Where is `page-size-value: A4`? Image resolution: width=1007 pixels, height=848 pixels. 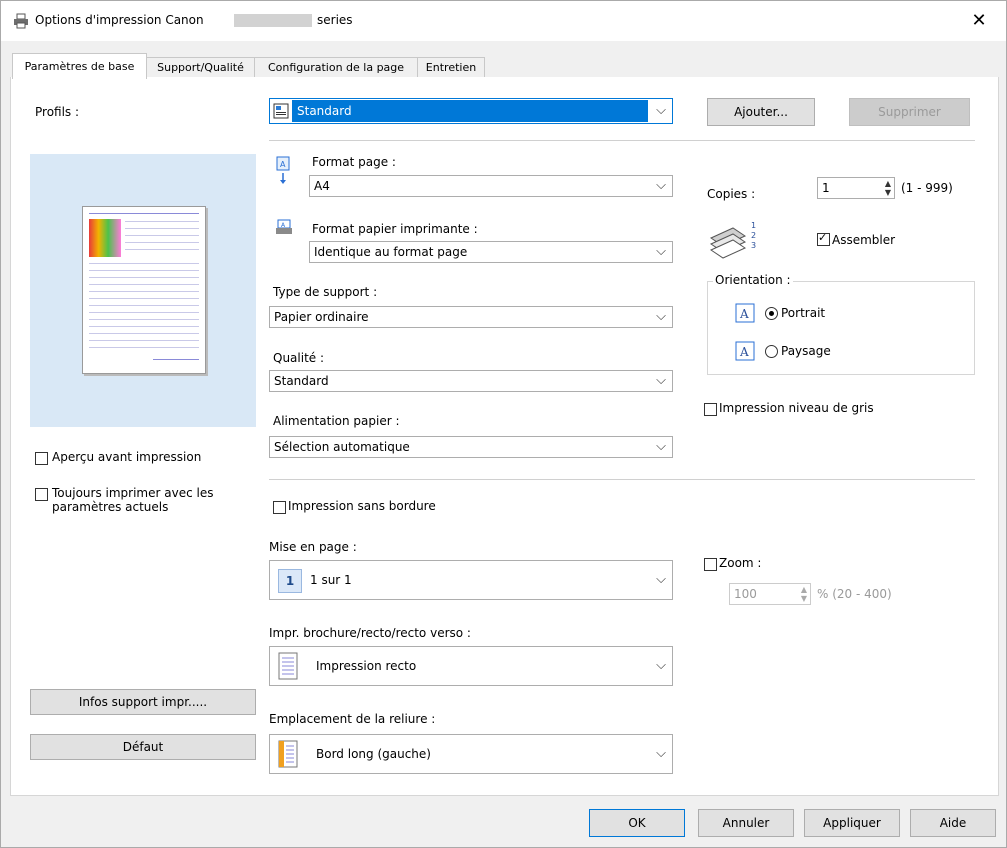
page-size-value: A4 is located at coordinates (322, 186).